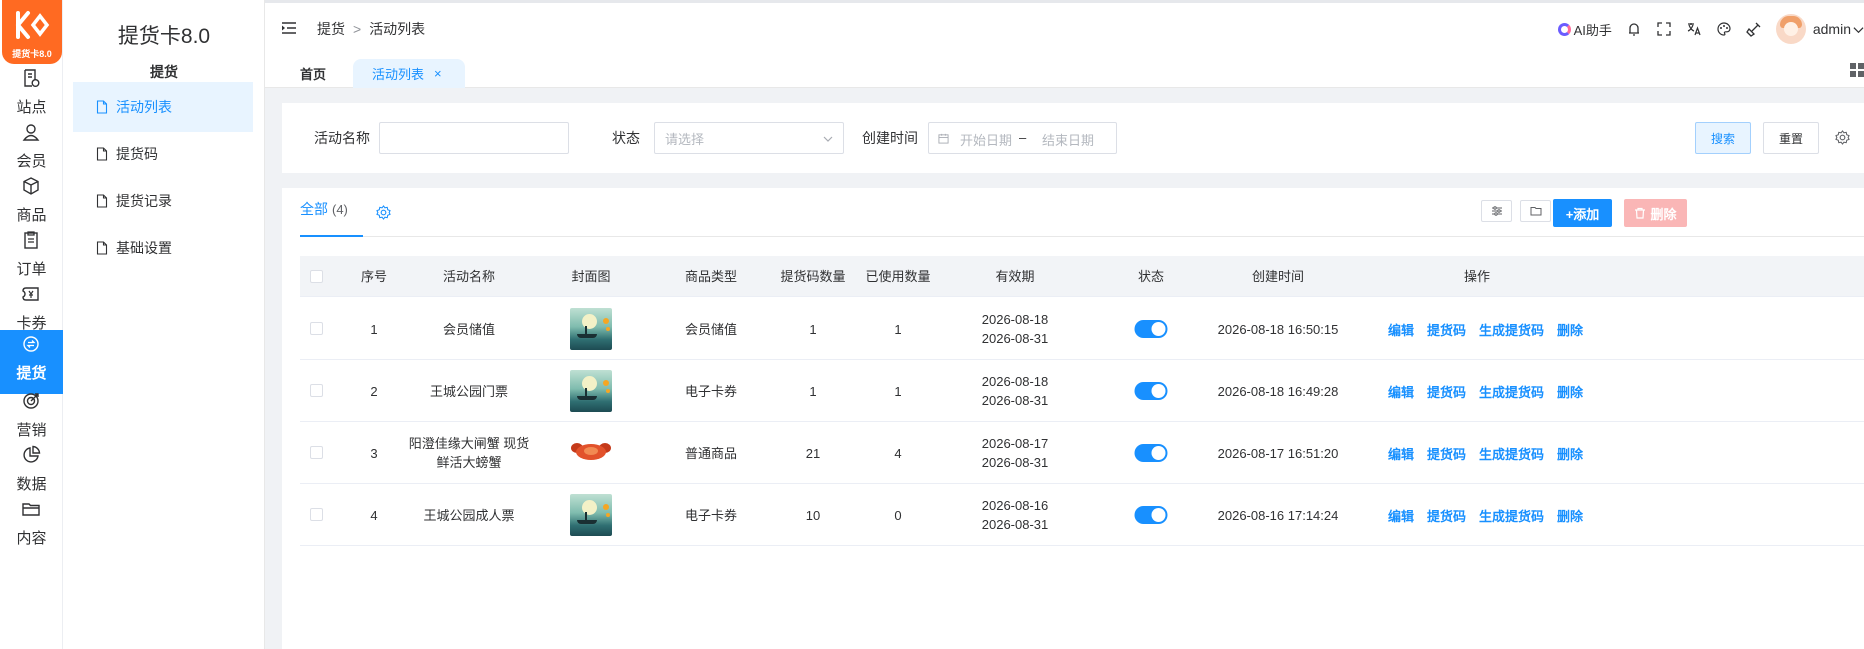  What do you see at coordinates (31, 430) in the screenshot?
I see `rail-item-label: 营销` at bounding box center [31, 430].